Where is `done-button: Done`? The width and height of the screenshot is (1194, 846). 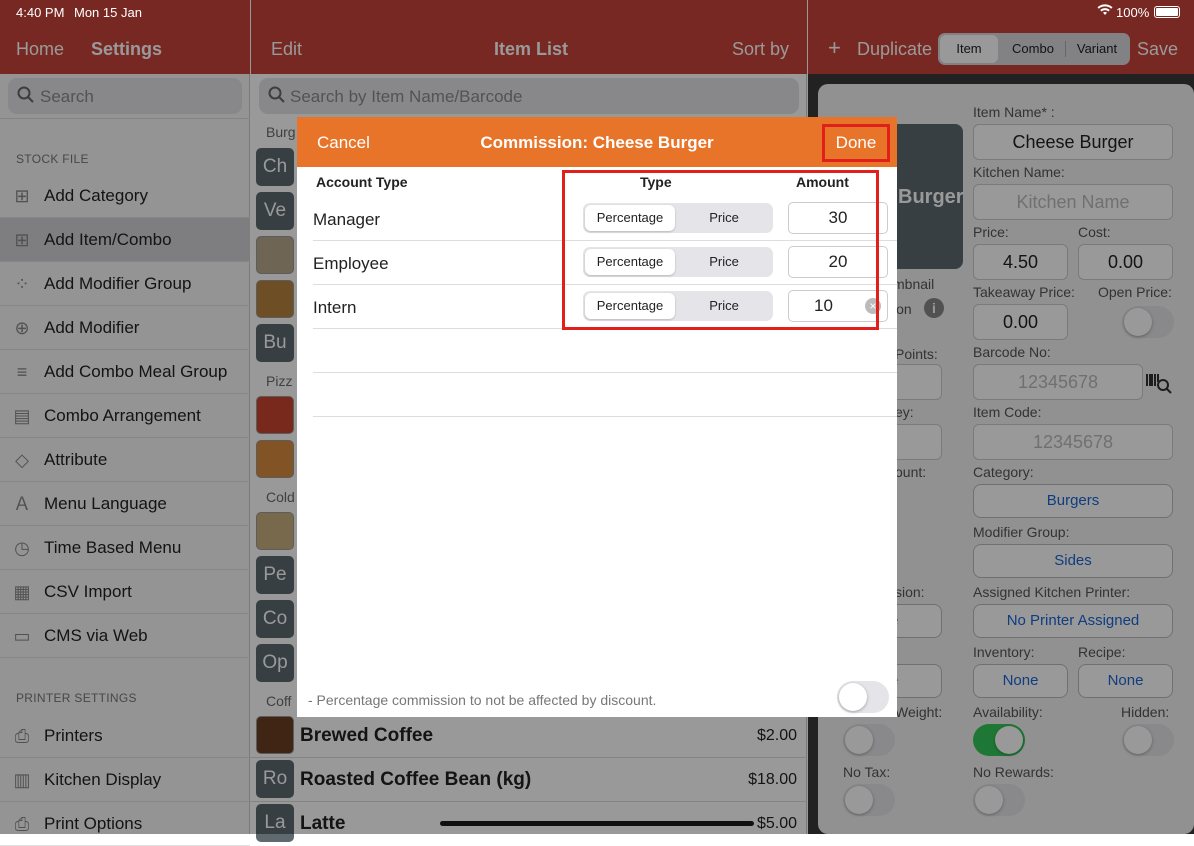
done-button: Done is located at coordinates (856, 143).